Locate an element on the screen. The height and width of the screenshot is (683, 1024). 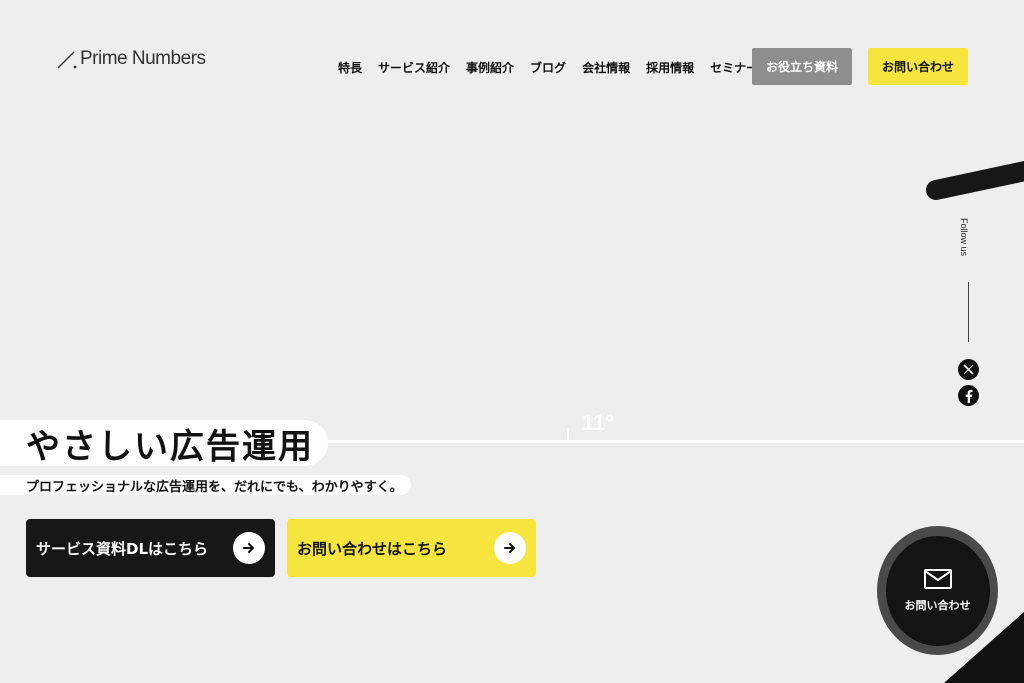
follow-divider is located at coordinates (968, 312).